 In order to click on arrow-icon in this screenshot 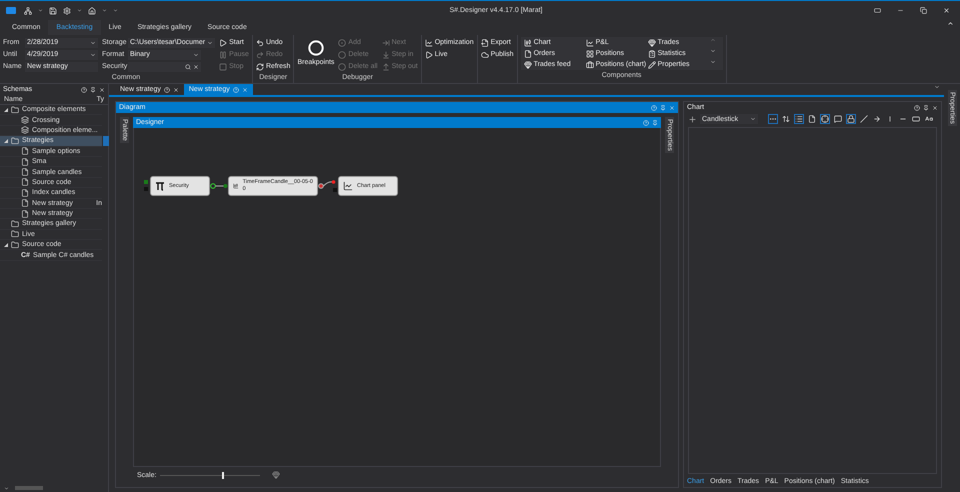, I will do `click(877, 119)`.